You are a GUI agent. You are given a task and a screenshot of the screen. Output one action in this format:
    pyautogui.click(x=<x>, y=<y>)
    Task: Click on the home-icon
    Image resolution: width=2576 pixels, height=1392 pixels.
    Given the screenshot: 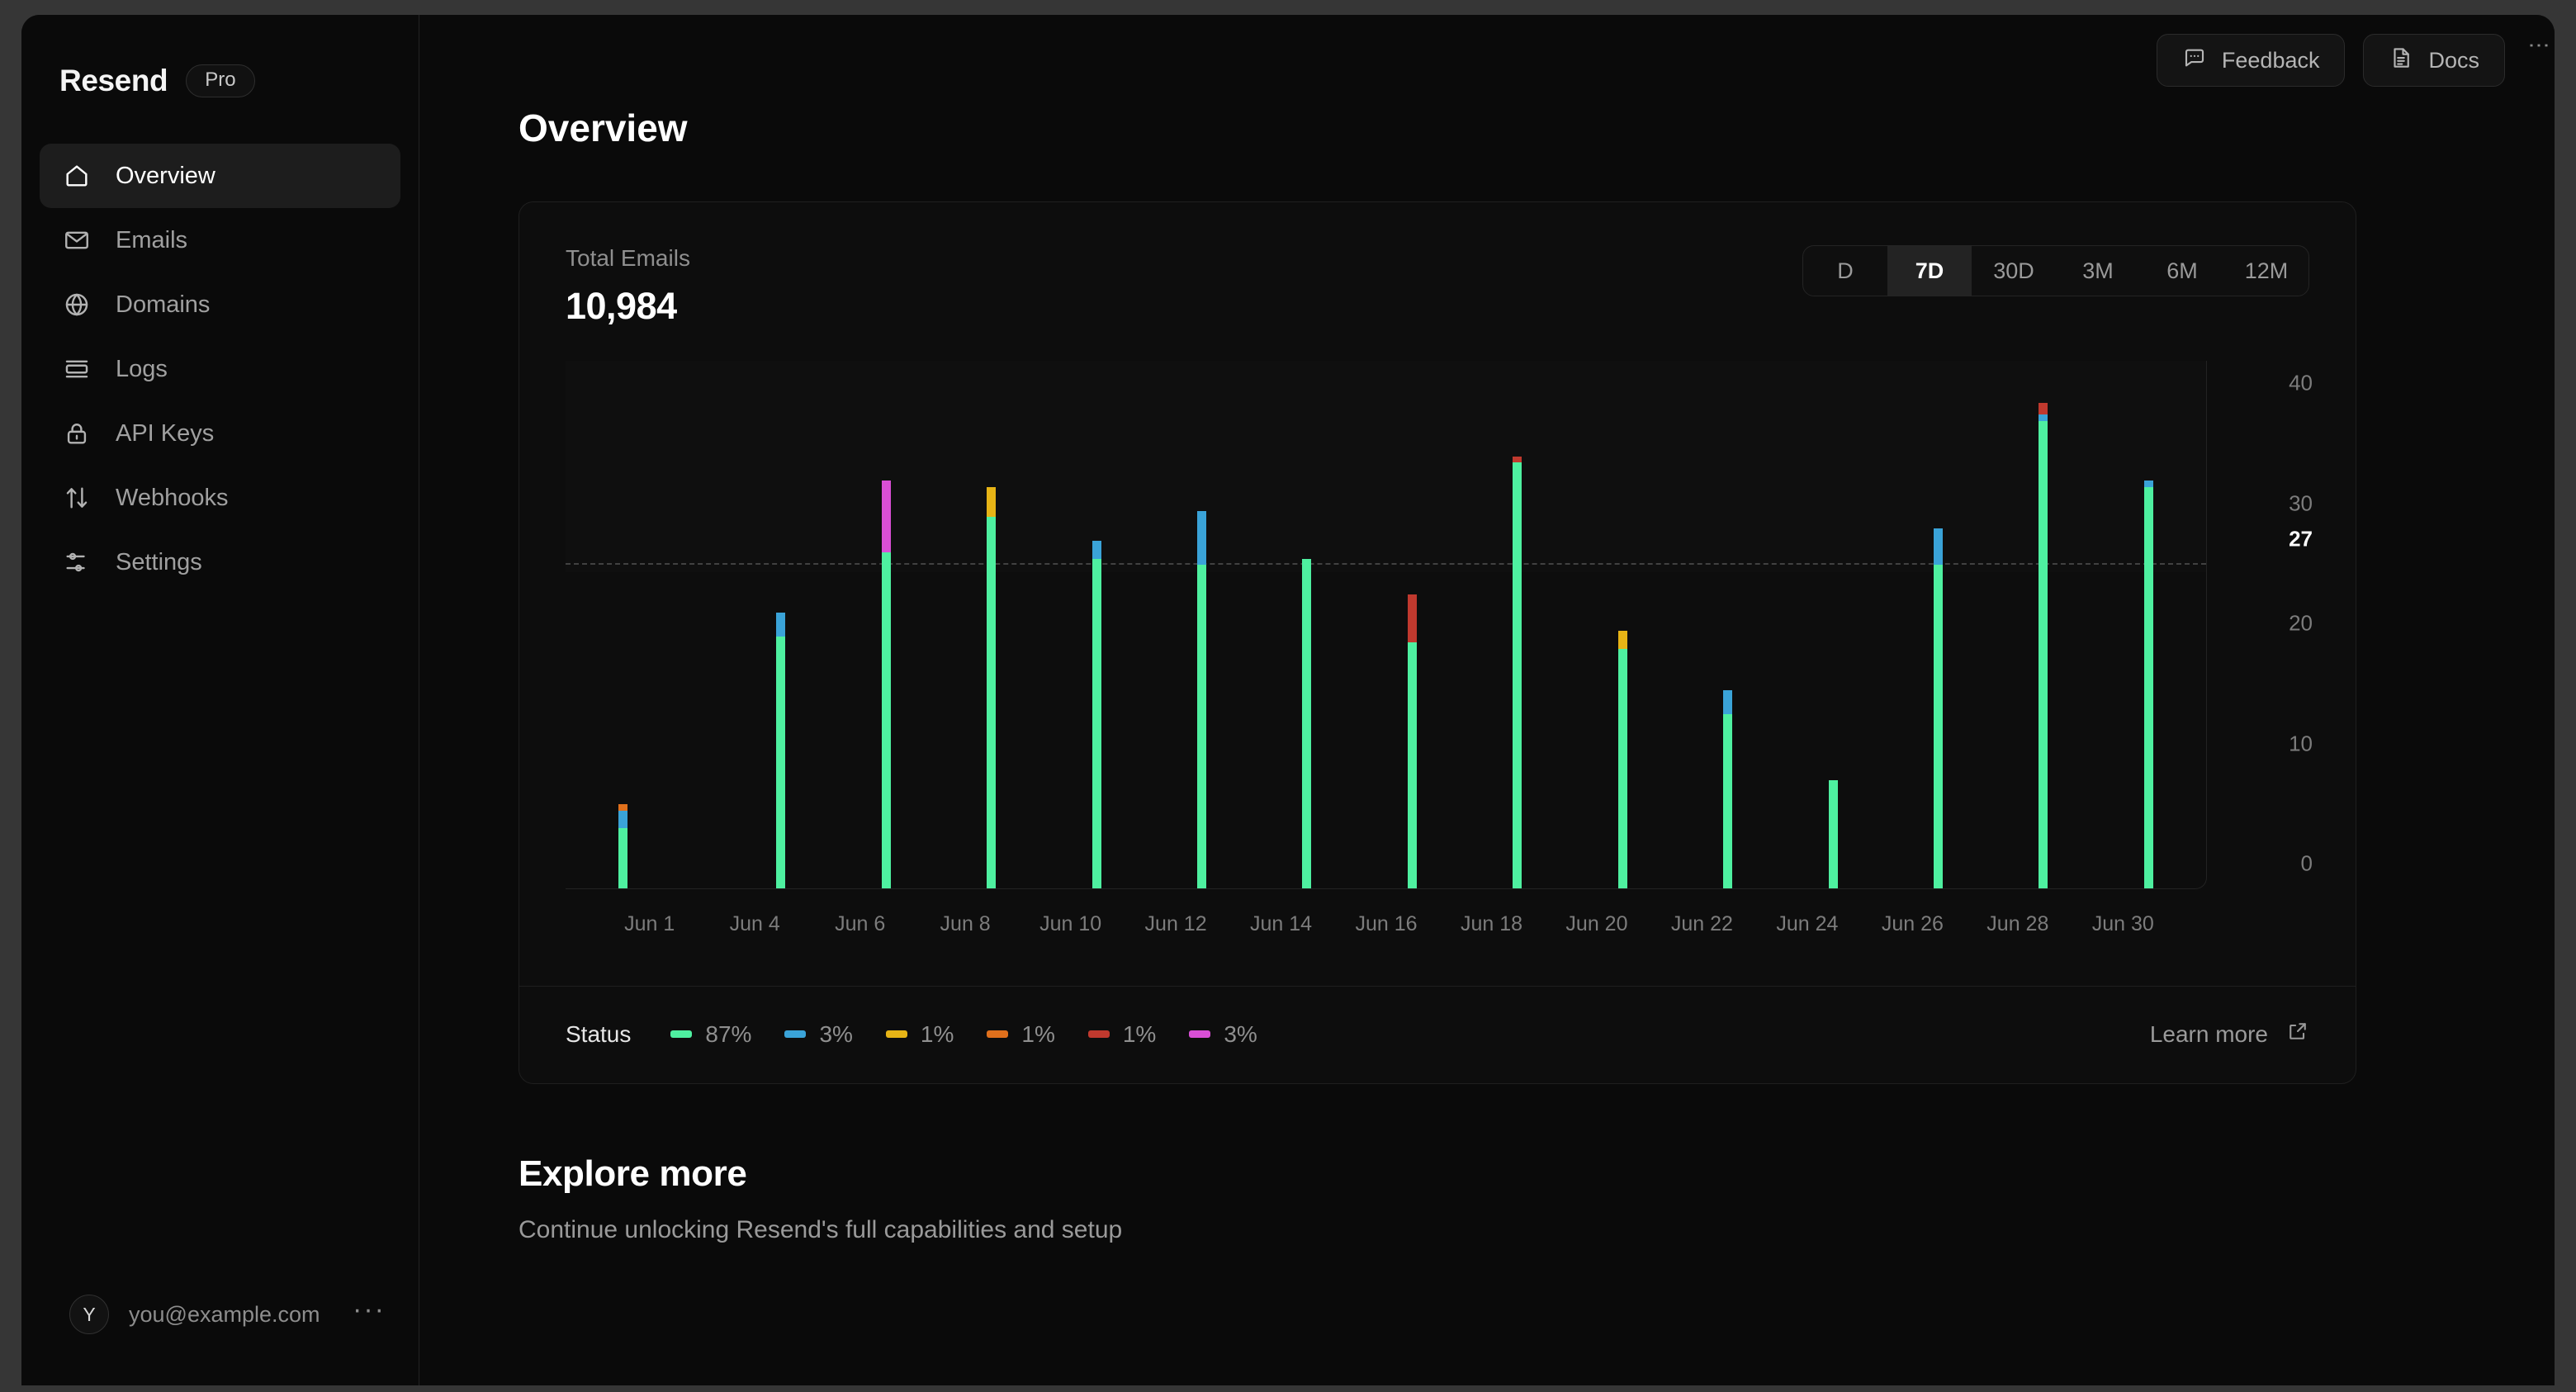 What is the action you would take?
    pyautogui.click(x=76, y=176)
    